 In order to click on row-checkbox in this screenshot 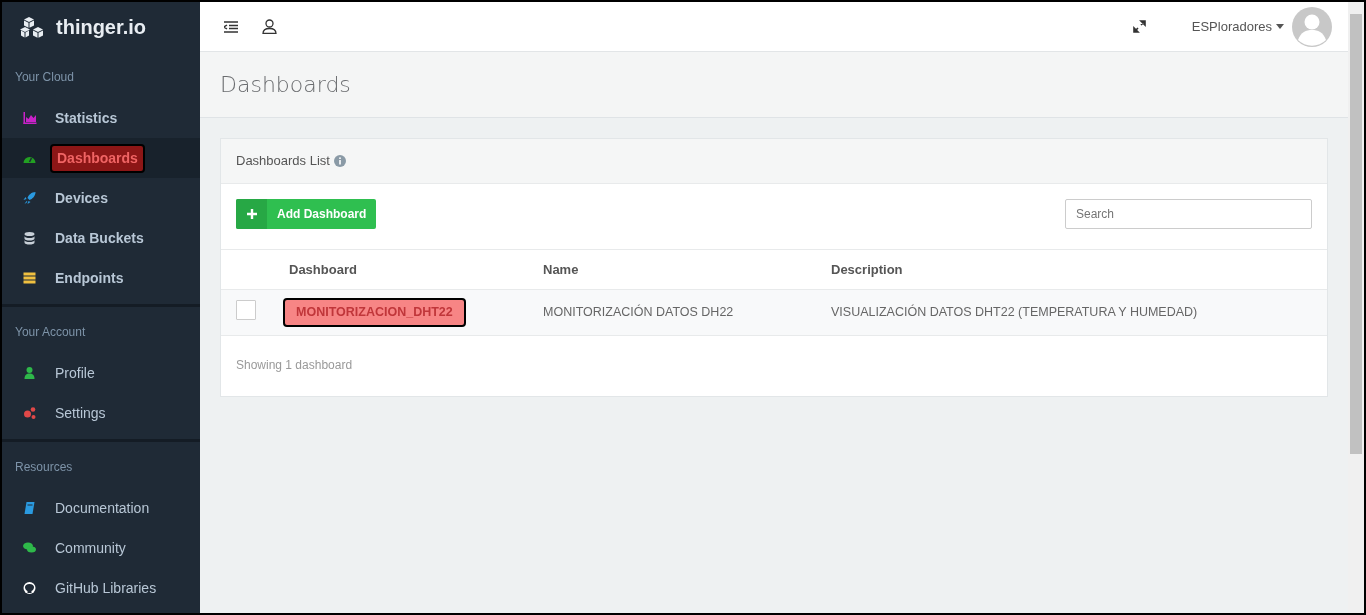, I will do `click(246, 309)`.